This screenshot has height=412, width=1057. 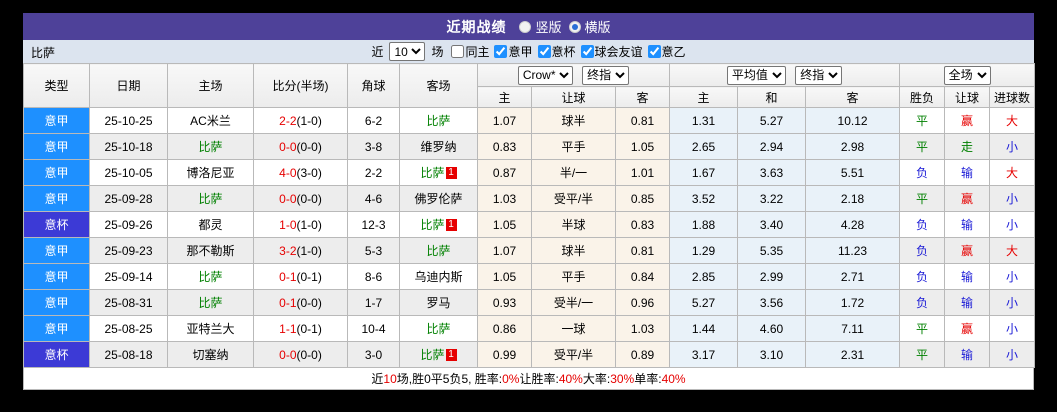 What do you see at coordinates (606, 75) in the screenshot?
I see `asia-stage-select: 终指` at bounding box center [606, 75].